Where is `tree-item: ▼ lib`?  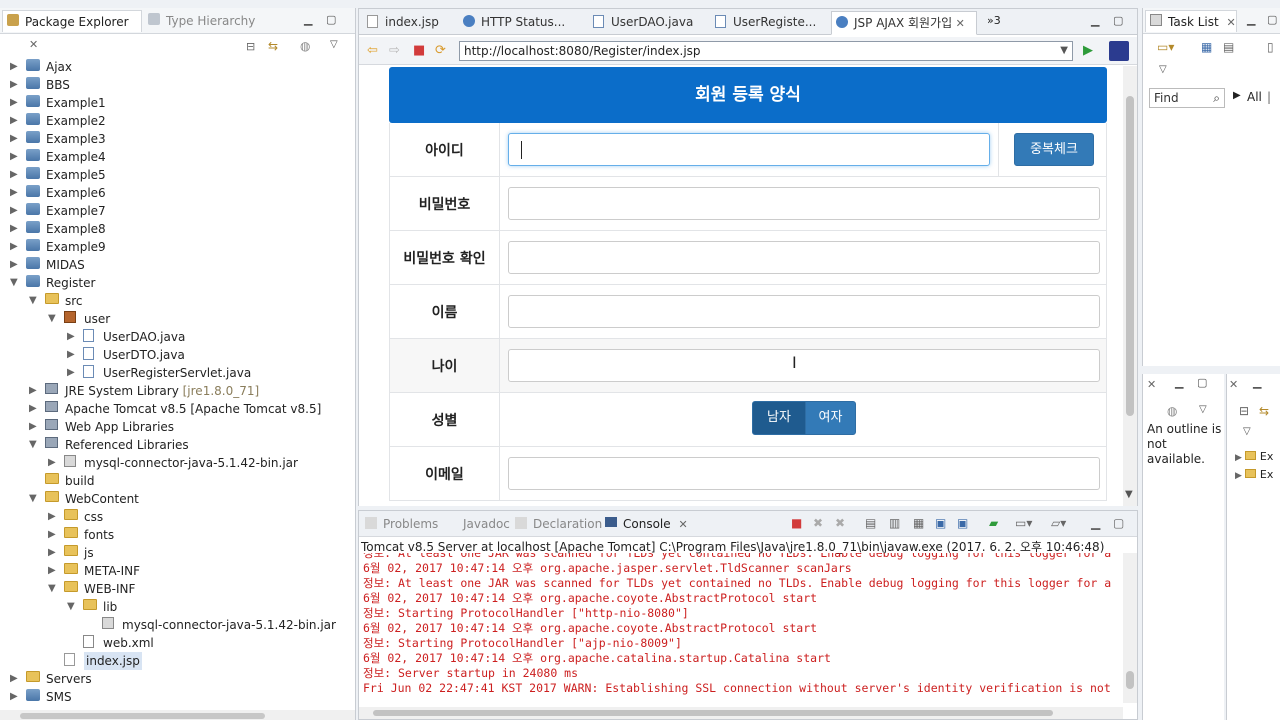 tree-item: ▼ lib is located at coordinates (178, 607).